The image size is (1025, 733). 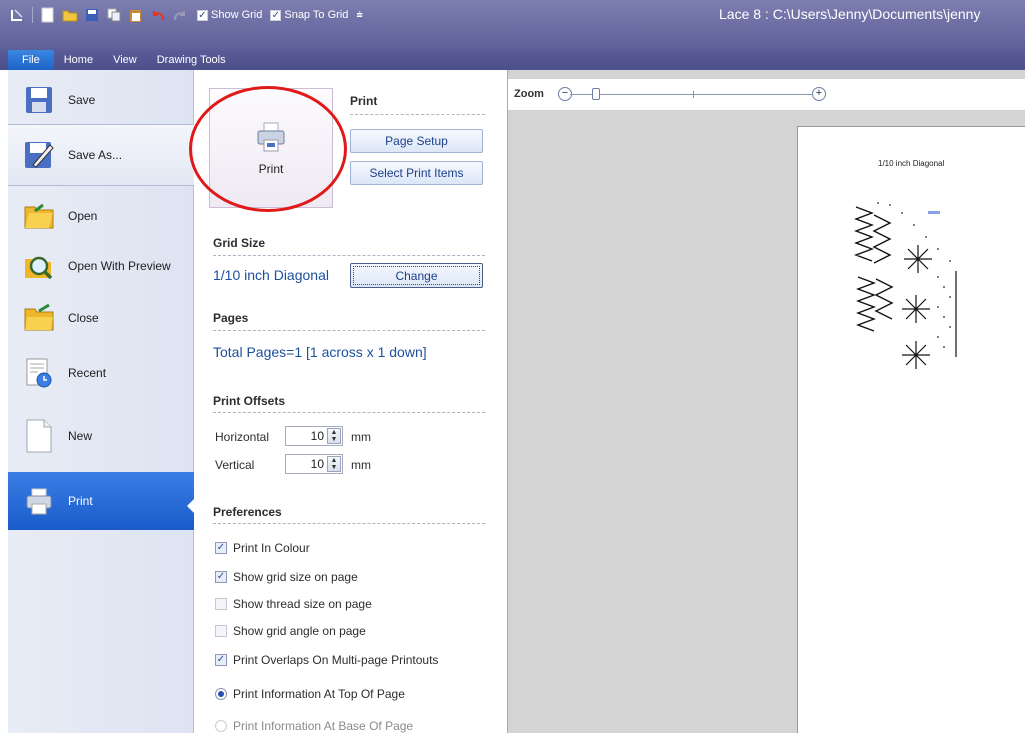 What do you see at coordinates (334, 436) in the screenshot?
I see `horizontal-spin-arrows-icon: ▲ ▼` at bounding box center [334, 436].